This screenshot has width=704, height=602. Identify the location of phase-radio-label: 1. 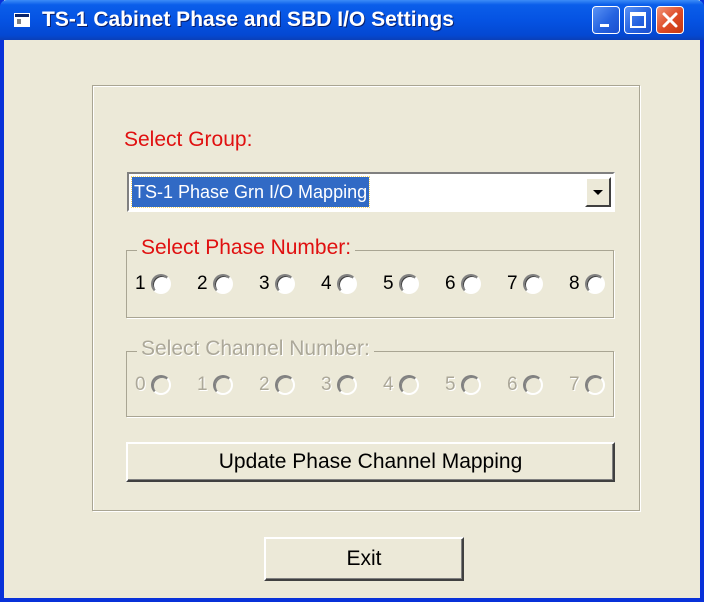
(140, 283).